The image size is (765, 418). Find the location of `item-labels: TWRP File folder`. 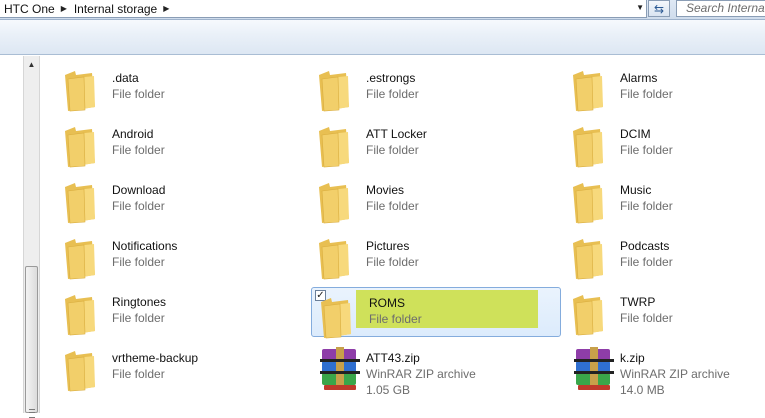

item-labels: TWRP File folder is located at coordinates (646, 310).